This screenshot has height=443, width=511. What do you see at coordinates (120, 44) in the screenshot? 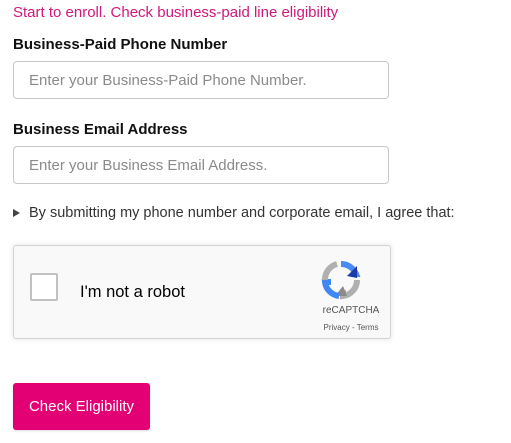
I see `phone-number-label: Business-Paid Phone Number` at bounding box center [120, 44].